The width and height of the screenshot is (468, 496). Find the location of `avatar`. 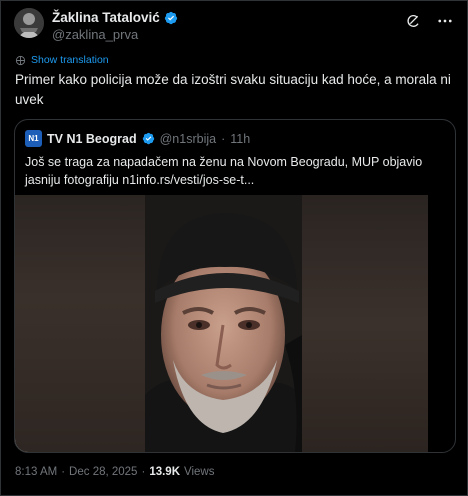

avatar is located at coordinates (29, 23).